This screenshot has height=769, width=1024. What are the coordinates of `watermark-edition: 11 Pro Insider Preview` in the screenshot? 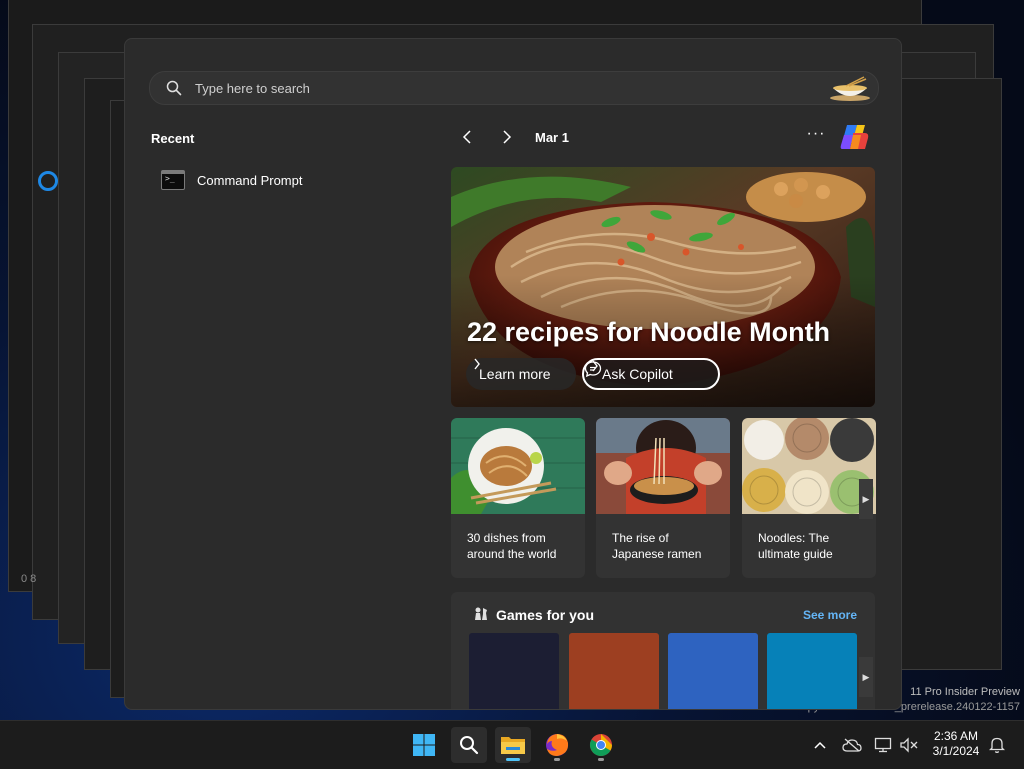 It's located at (965, 692).